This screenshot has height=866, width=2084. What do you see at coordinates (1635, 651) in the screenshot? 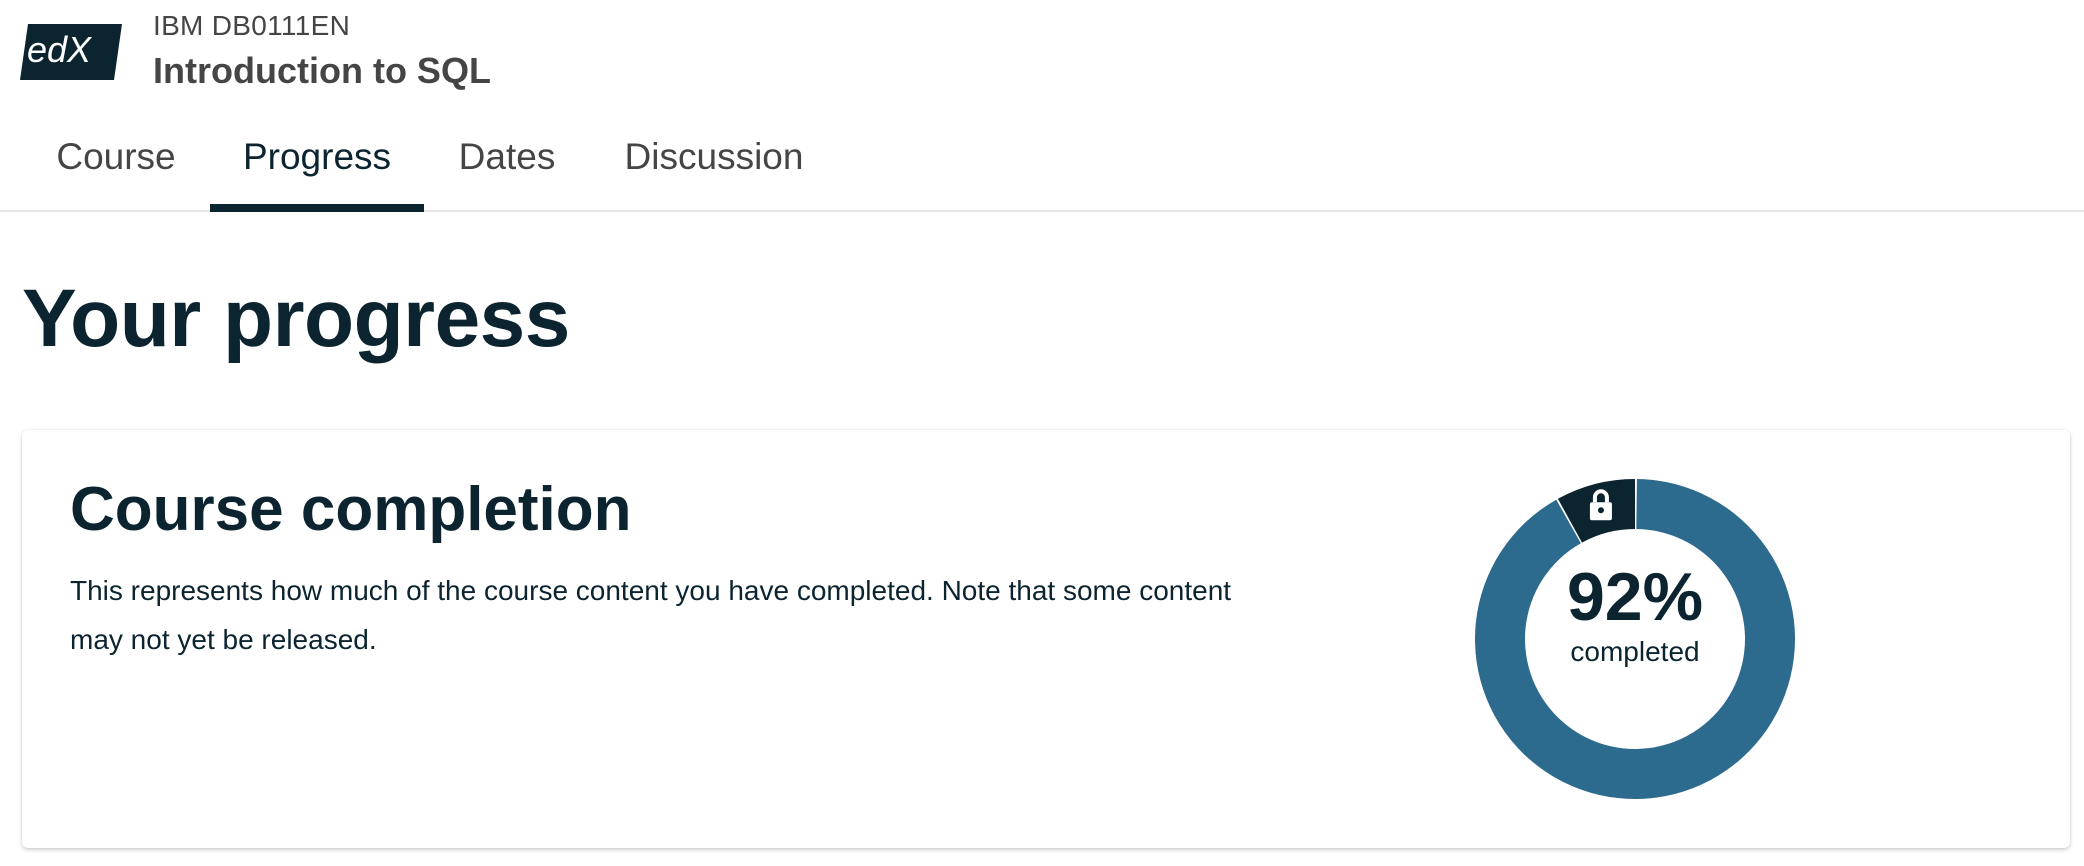
I see `completion-caption: completed` at bounding box center [1635, 651].